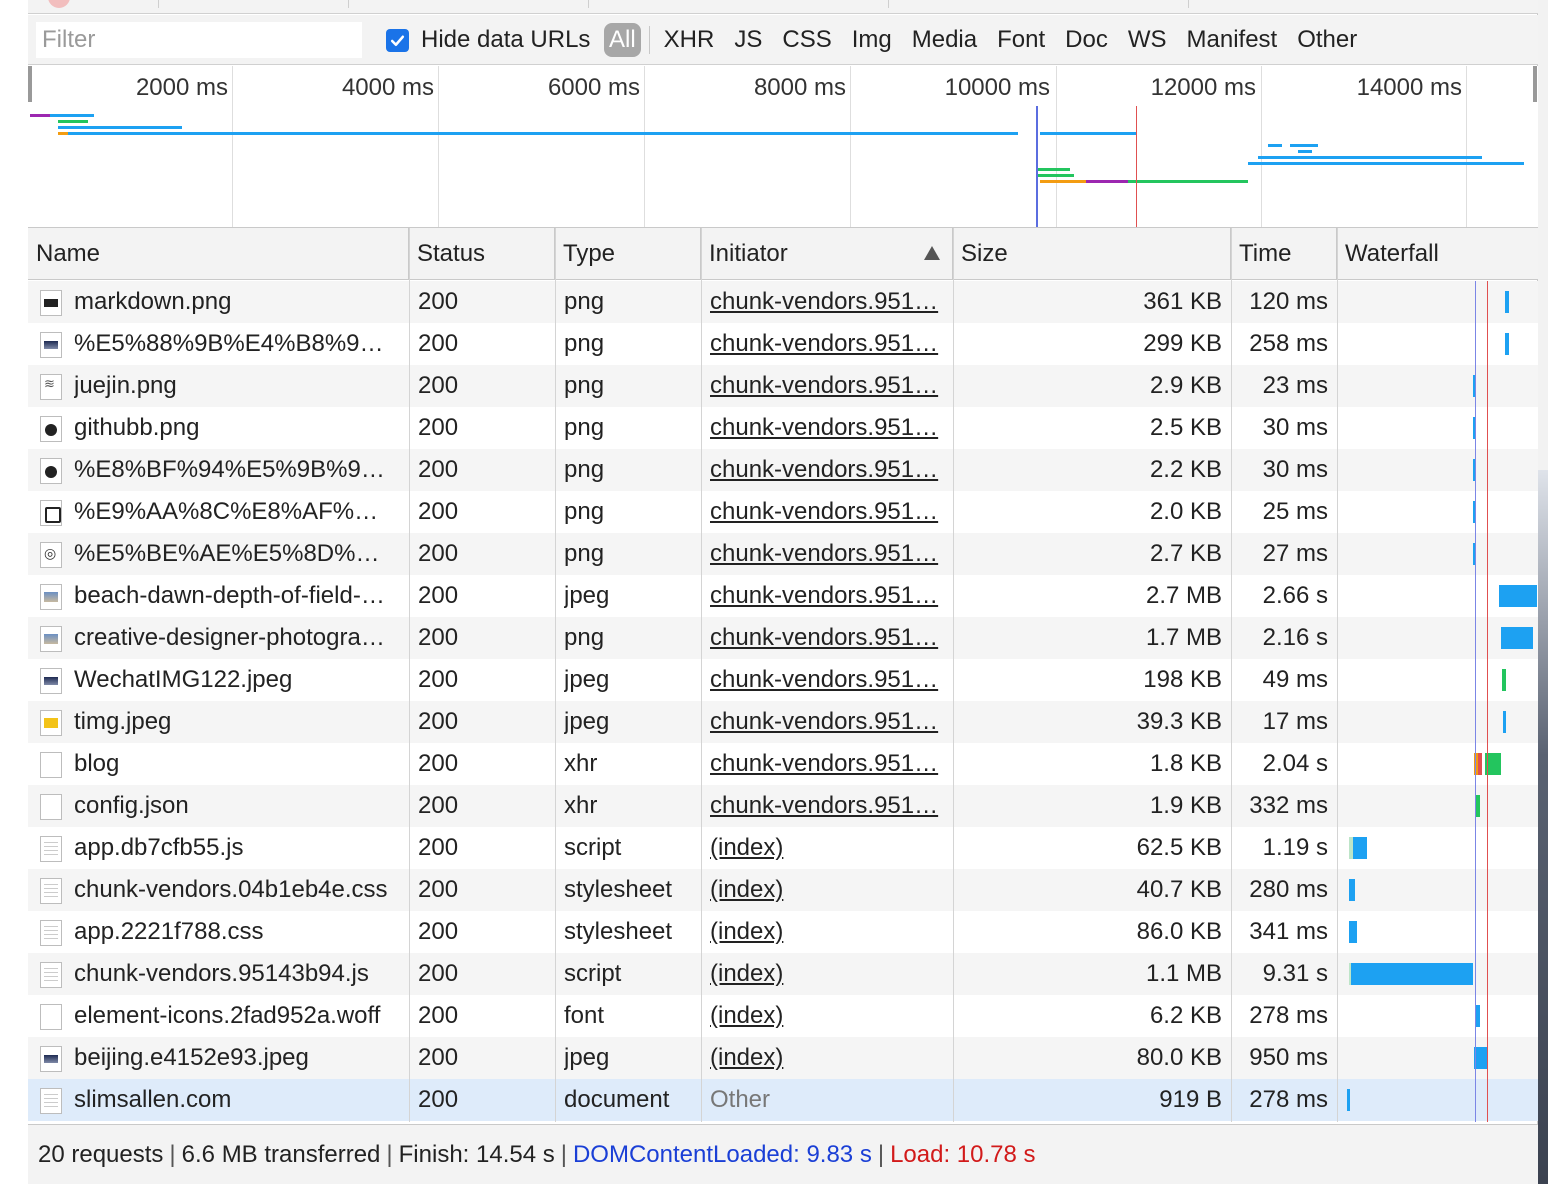 The image size is (1548, 1184). Describe the element at coordinates (1535, 84) in the screenshot. I see `overview-right-handle` at that location.